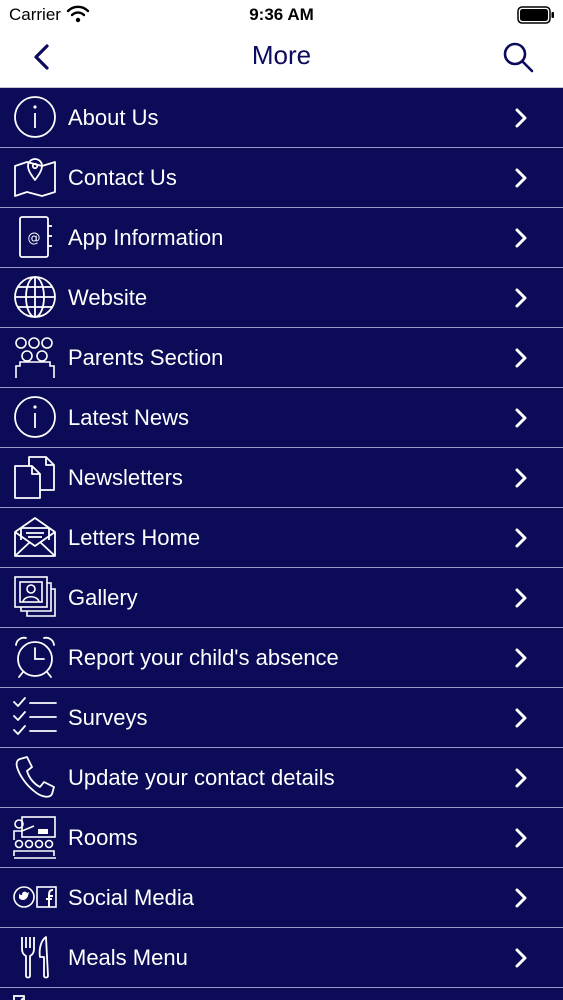 The width and height of the screenshot is (563, 1000). What do you see at coordinates (113, 117) in the screenshot?
I see `menu-item-label: About Us` at bounding box center [113, 117].